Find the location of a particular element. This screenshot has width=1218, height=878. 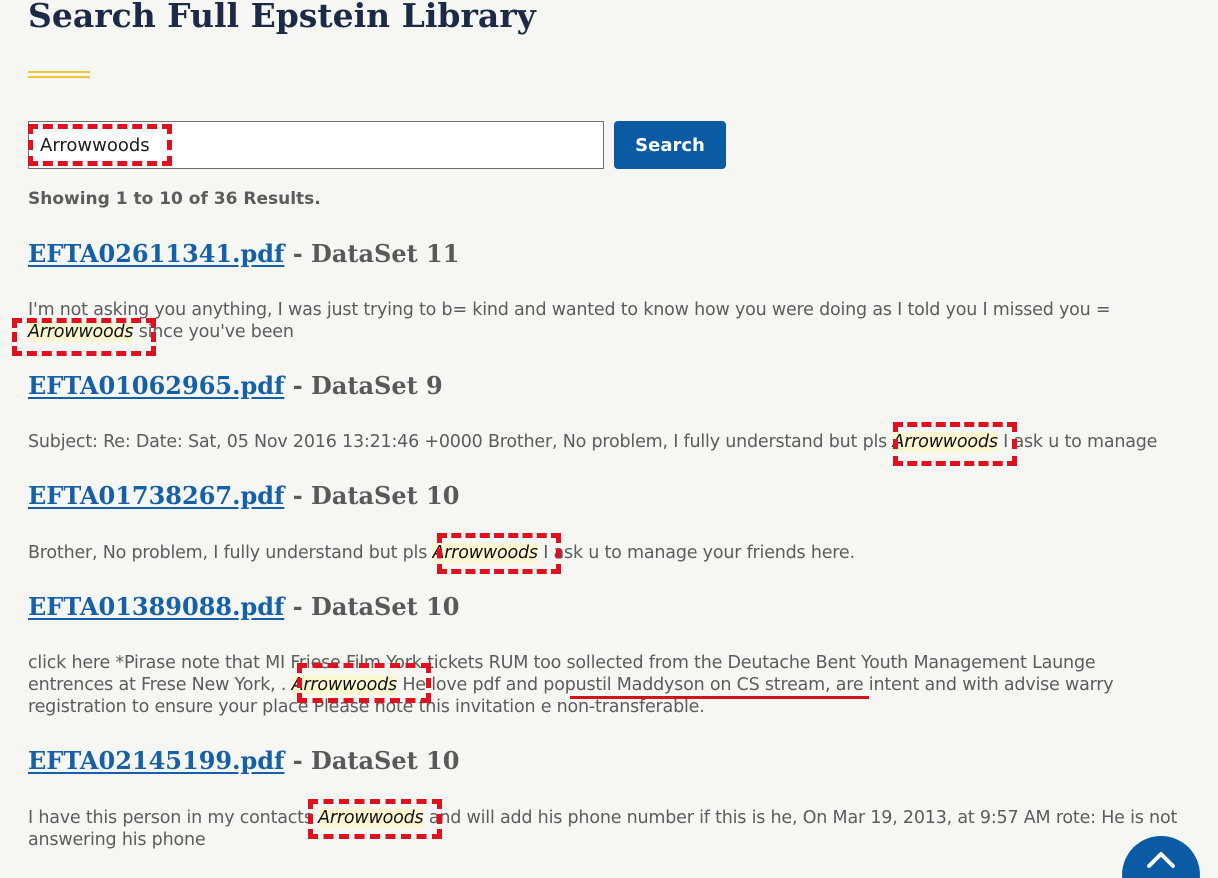

result-heading: EFTA01738267.pdf - DataSet 10 is located at coordinates (243, 496).